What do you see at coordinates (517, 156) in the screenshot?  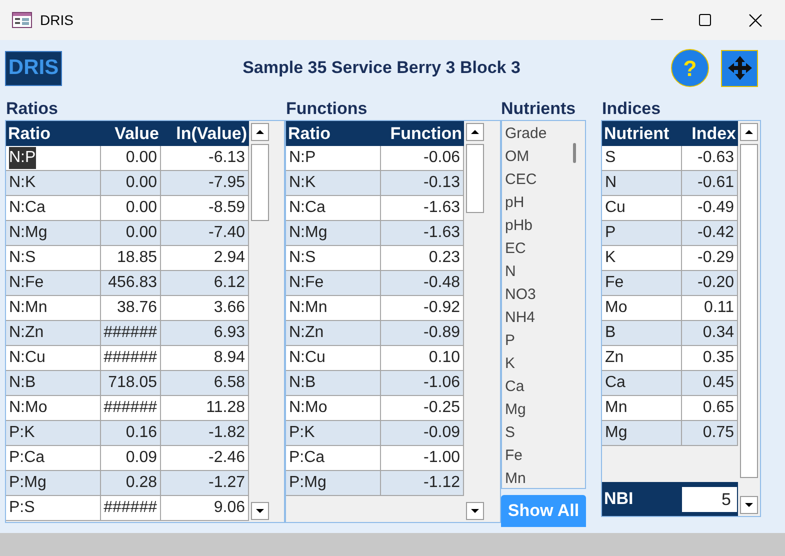 I see `list-item: OM` at bounding box center [517, 156].